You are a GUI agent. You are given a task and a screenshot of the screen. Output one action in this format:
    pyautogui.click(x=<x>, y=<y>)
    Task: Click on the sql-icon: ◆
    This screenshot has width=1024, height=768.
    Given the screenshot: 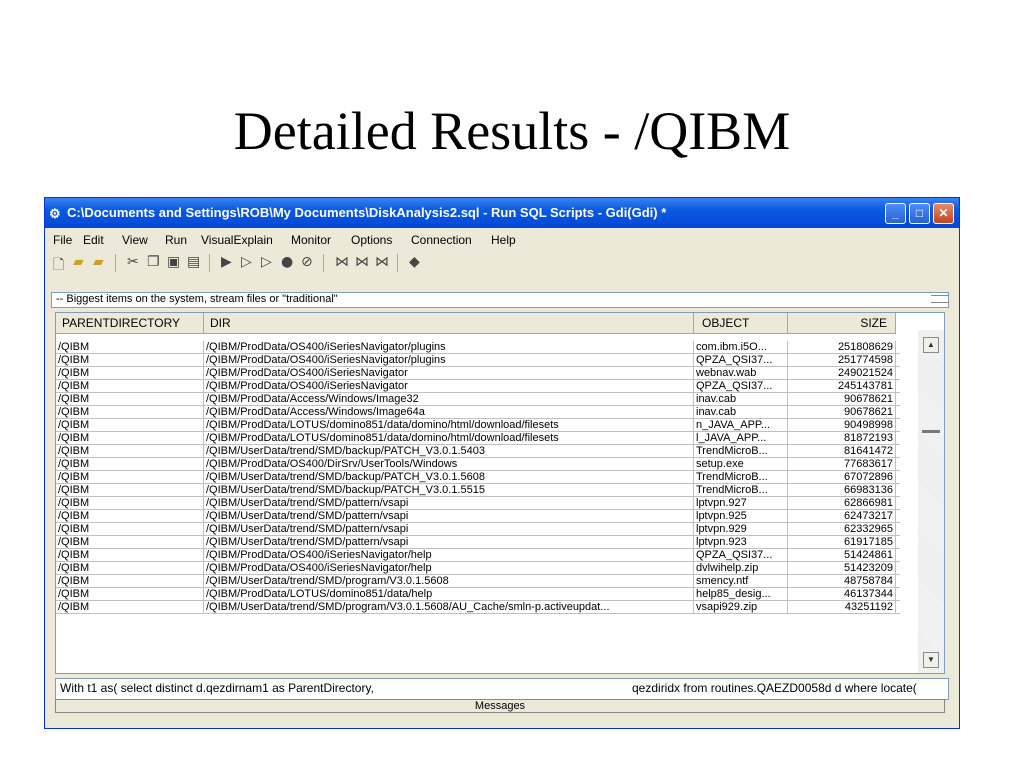 What is the action you would take?
    pyautogui.click(x=414, y=262)
    